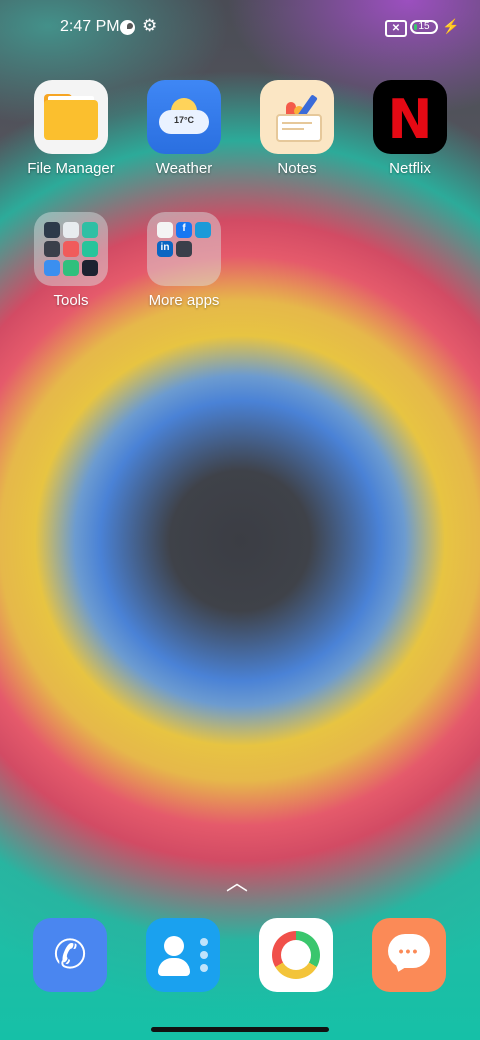 Image resolution: width=480 pixels, height=1040 pixels. I want to click on charging-bolt-icon: ⚡, so click(451, 26).